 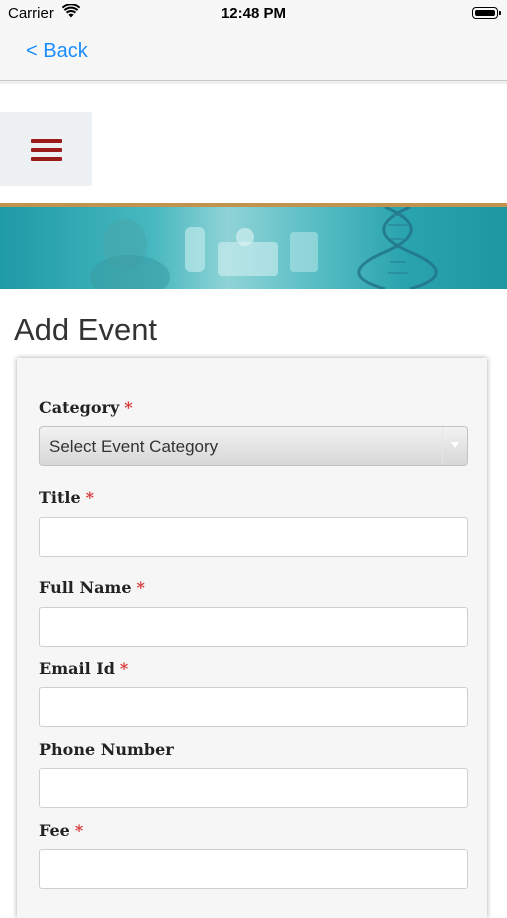 What do you see at coordinates (253, 627) in the screenshot?
I see `full-name-input` at bounding box center [253, 627].